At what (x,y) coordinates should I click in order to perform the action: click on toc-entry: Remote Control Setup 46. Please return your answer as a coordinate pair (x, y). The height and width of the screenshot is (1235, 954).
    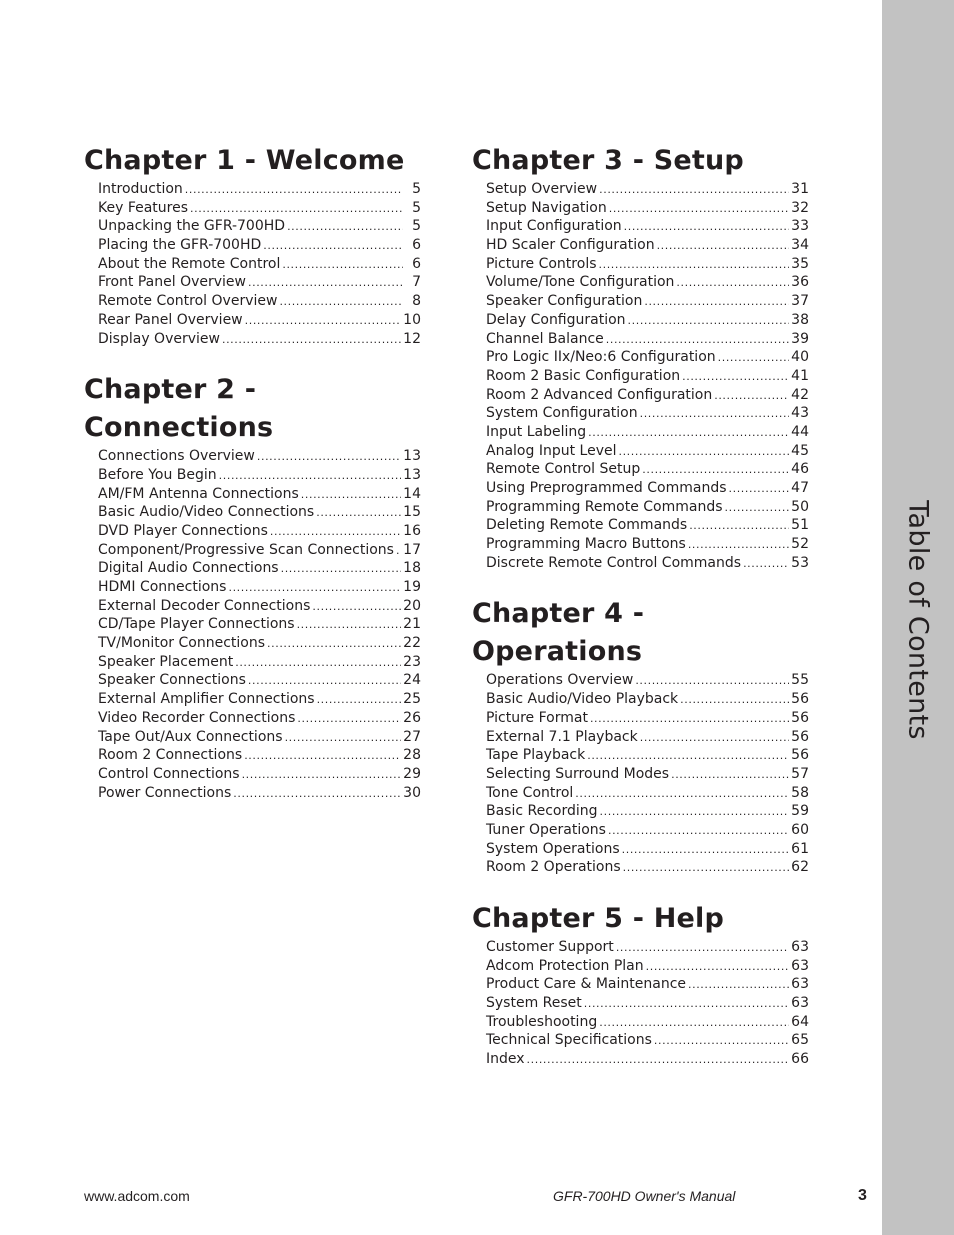
    Looking at the image, I should click on (647, 469).